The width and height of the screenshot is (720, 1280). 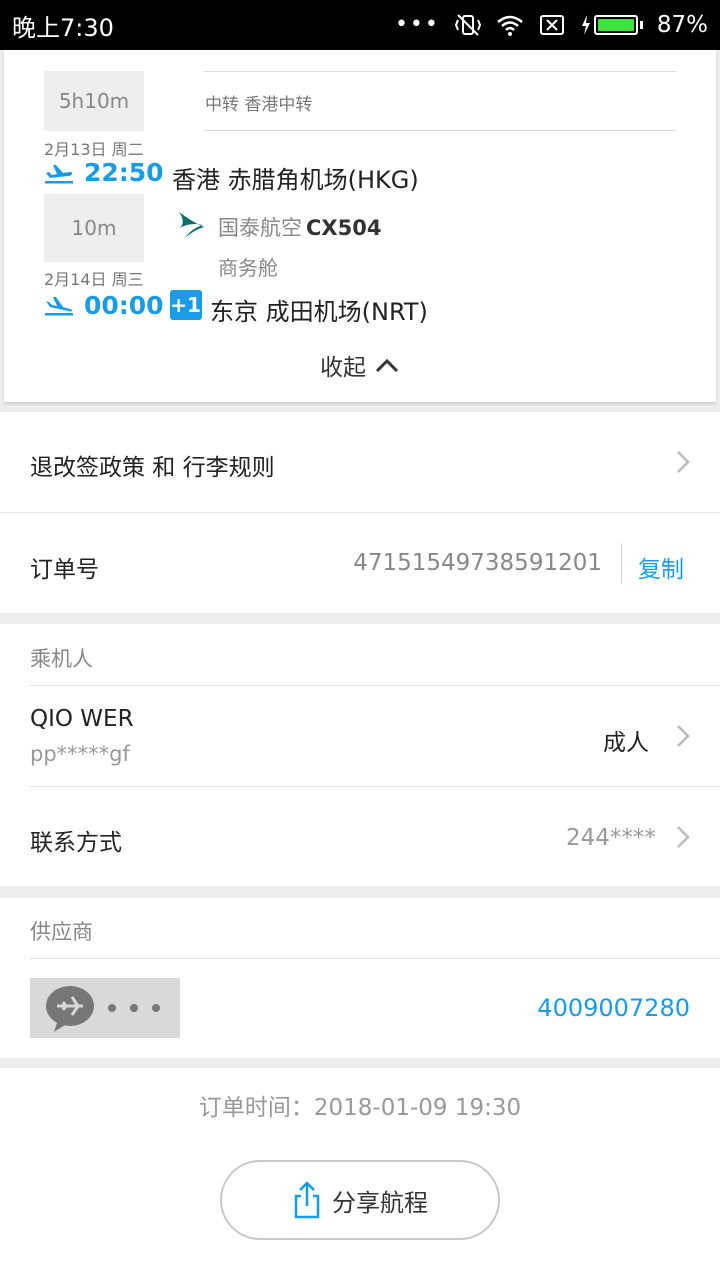 What do you see at coordinates (307, 1200) in the screenshot?
I see `share-icon` at bounding box center [307, 1200].